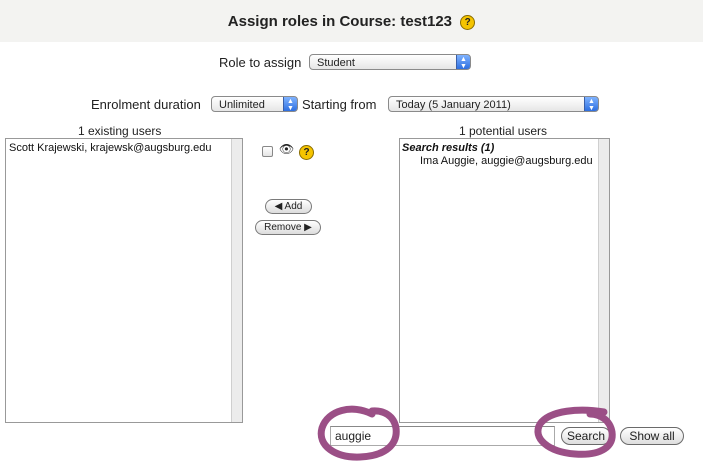  I want to click on role-select: Student ▲ ▼, so click(390, 62).